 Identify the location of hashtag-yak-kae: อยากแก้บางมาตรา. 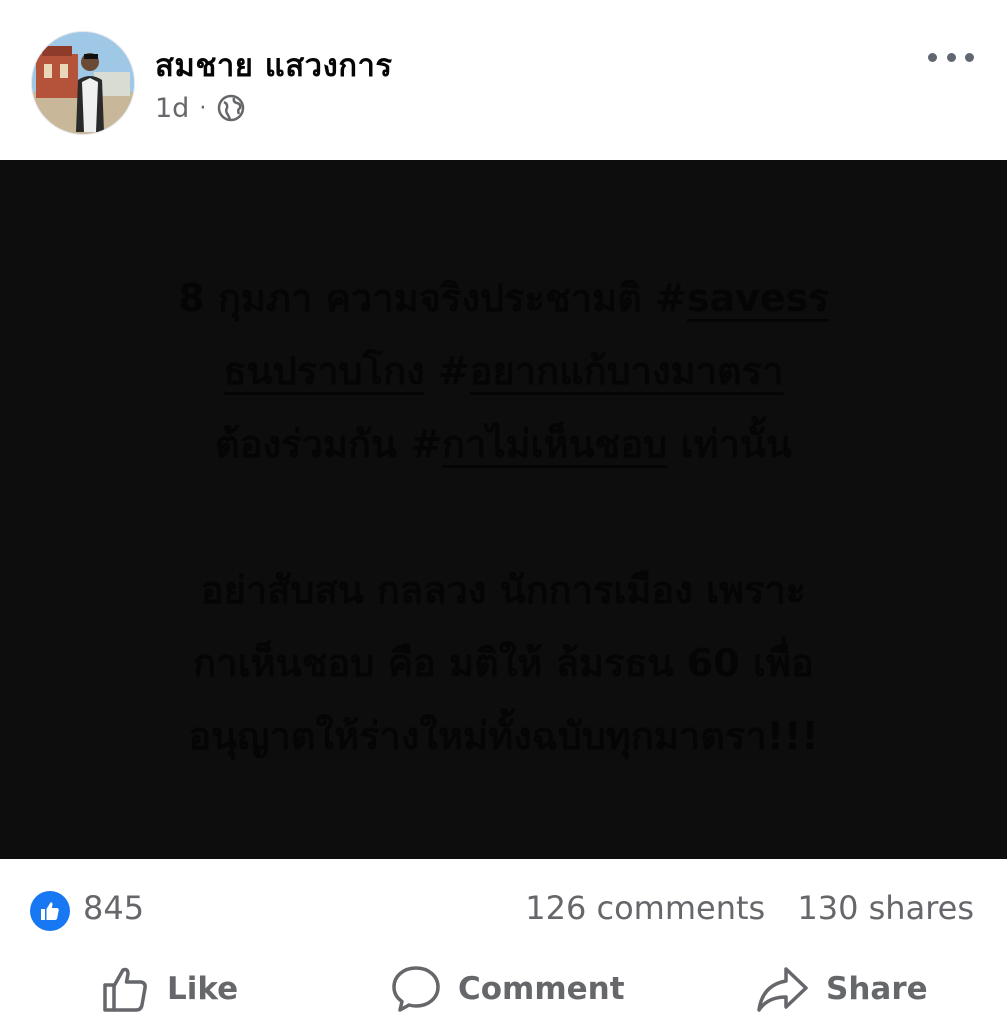
(627, 371).